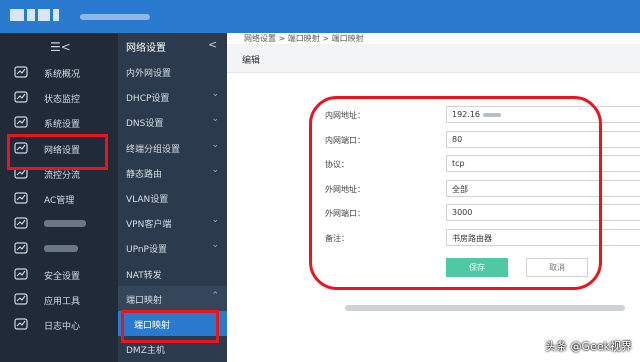 This screenshot has height=362, width=640. I want to click on breadcrumb: 网络设置 > 端口映射 > 端口映射, so click(304, 38).